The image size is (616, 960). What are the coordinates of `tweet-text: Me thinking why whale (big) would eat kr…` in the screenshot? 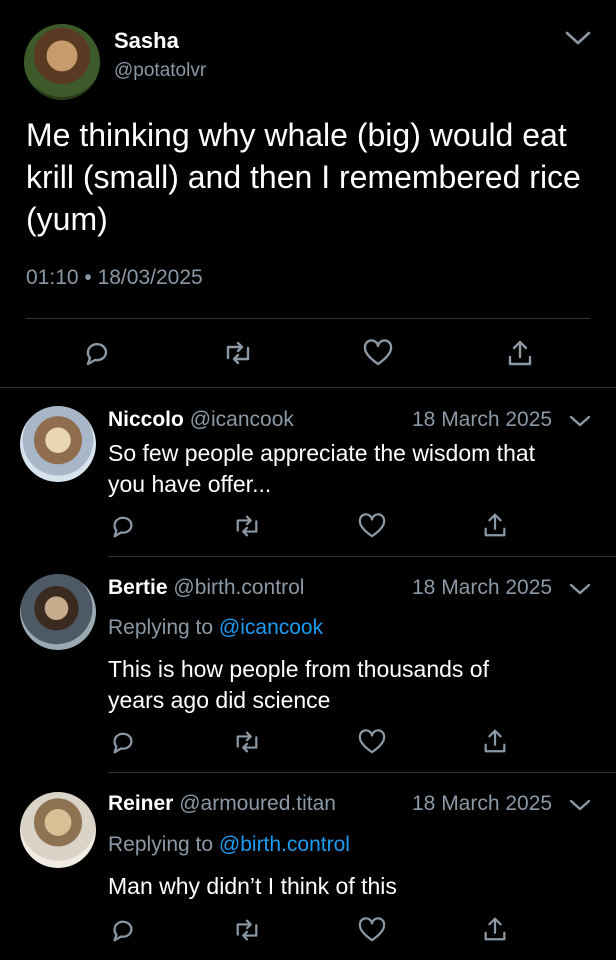 It's located at (303, 177).